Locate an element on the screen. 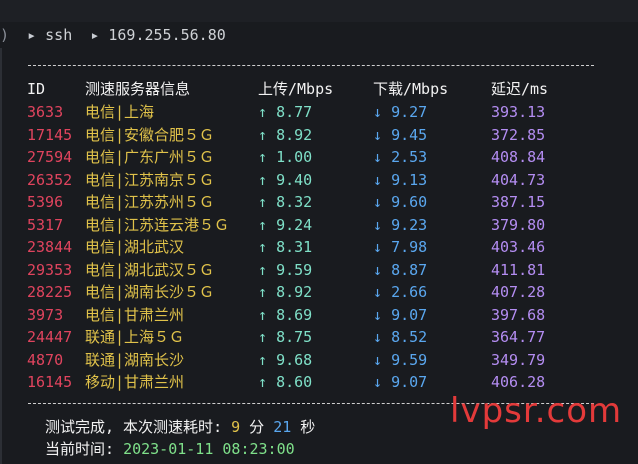  download-value: 9.13 is located at coordinates (409, 179).